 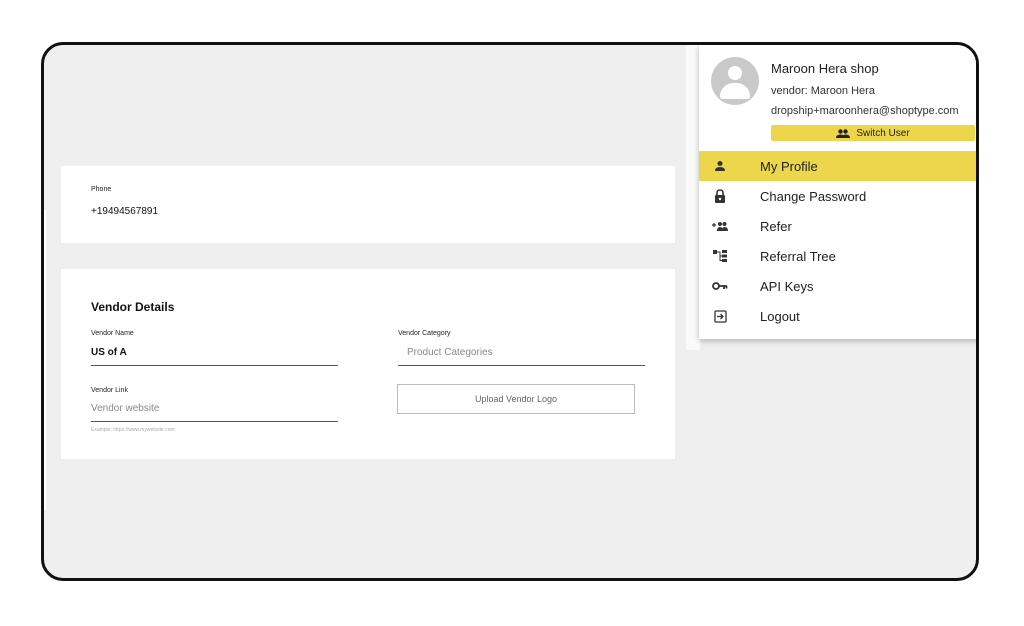 What do you see at coordinates (865, 111) in the screenshot?
I see `user-email: dropship+maroonhera@shoptype.com` at bounding box center [865, 111].